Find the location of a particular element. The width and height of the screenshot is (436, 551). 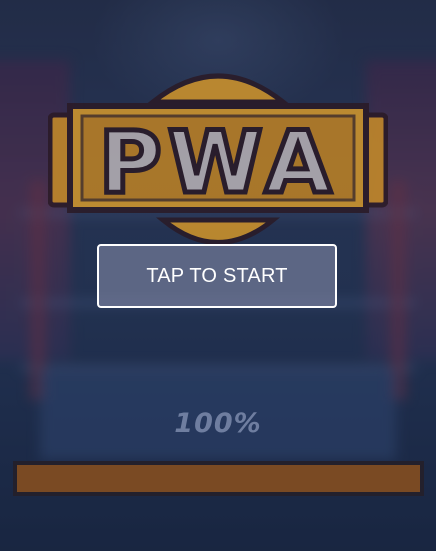

loading-percent: 100% is located at coordinates (218, 423).